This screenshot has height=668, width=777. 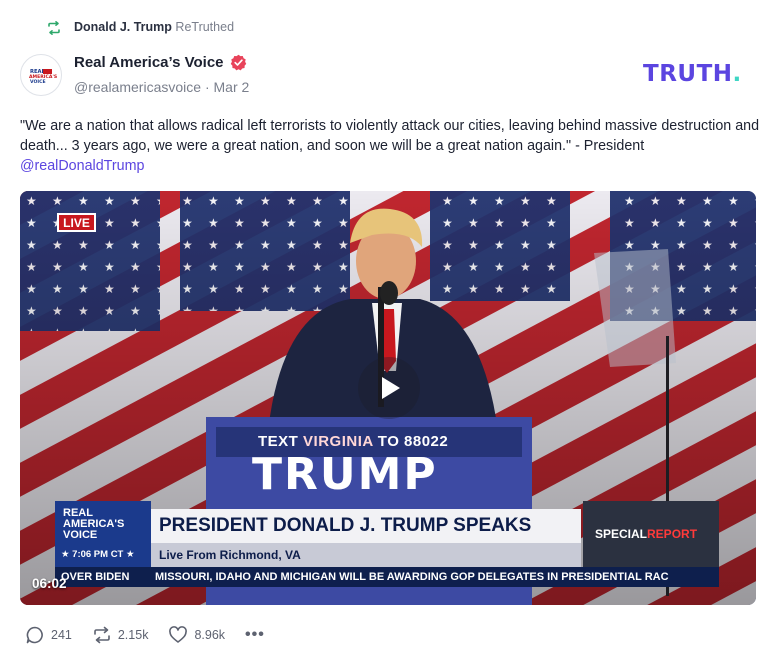 What do you see at coordinates (210, 635) in the screenshot?
I see `like-count: 8.96k` at bounding box center [210, 635].